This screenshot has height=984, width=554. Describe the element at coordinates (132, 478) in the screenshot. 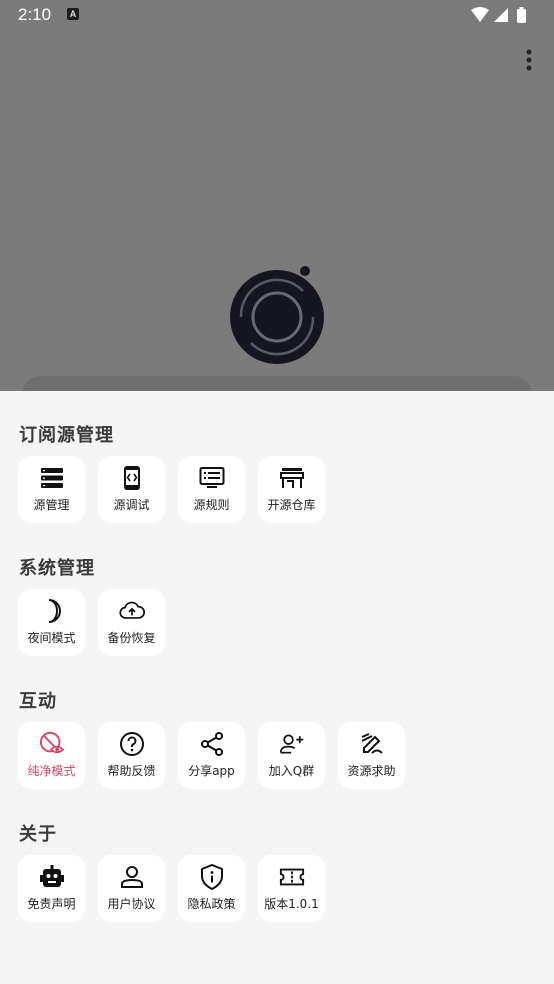

I see `phone-code-icon` at that location.